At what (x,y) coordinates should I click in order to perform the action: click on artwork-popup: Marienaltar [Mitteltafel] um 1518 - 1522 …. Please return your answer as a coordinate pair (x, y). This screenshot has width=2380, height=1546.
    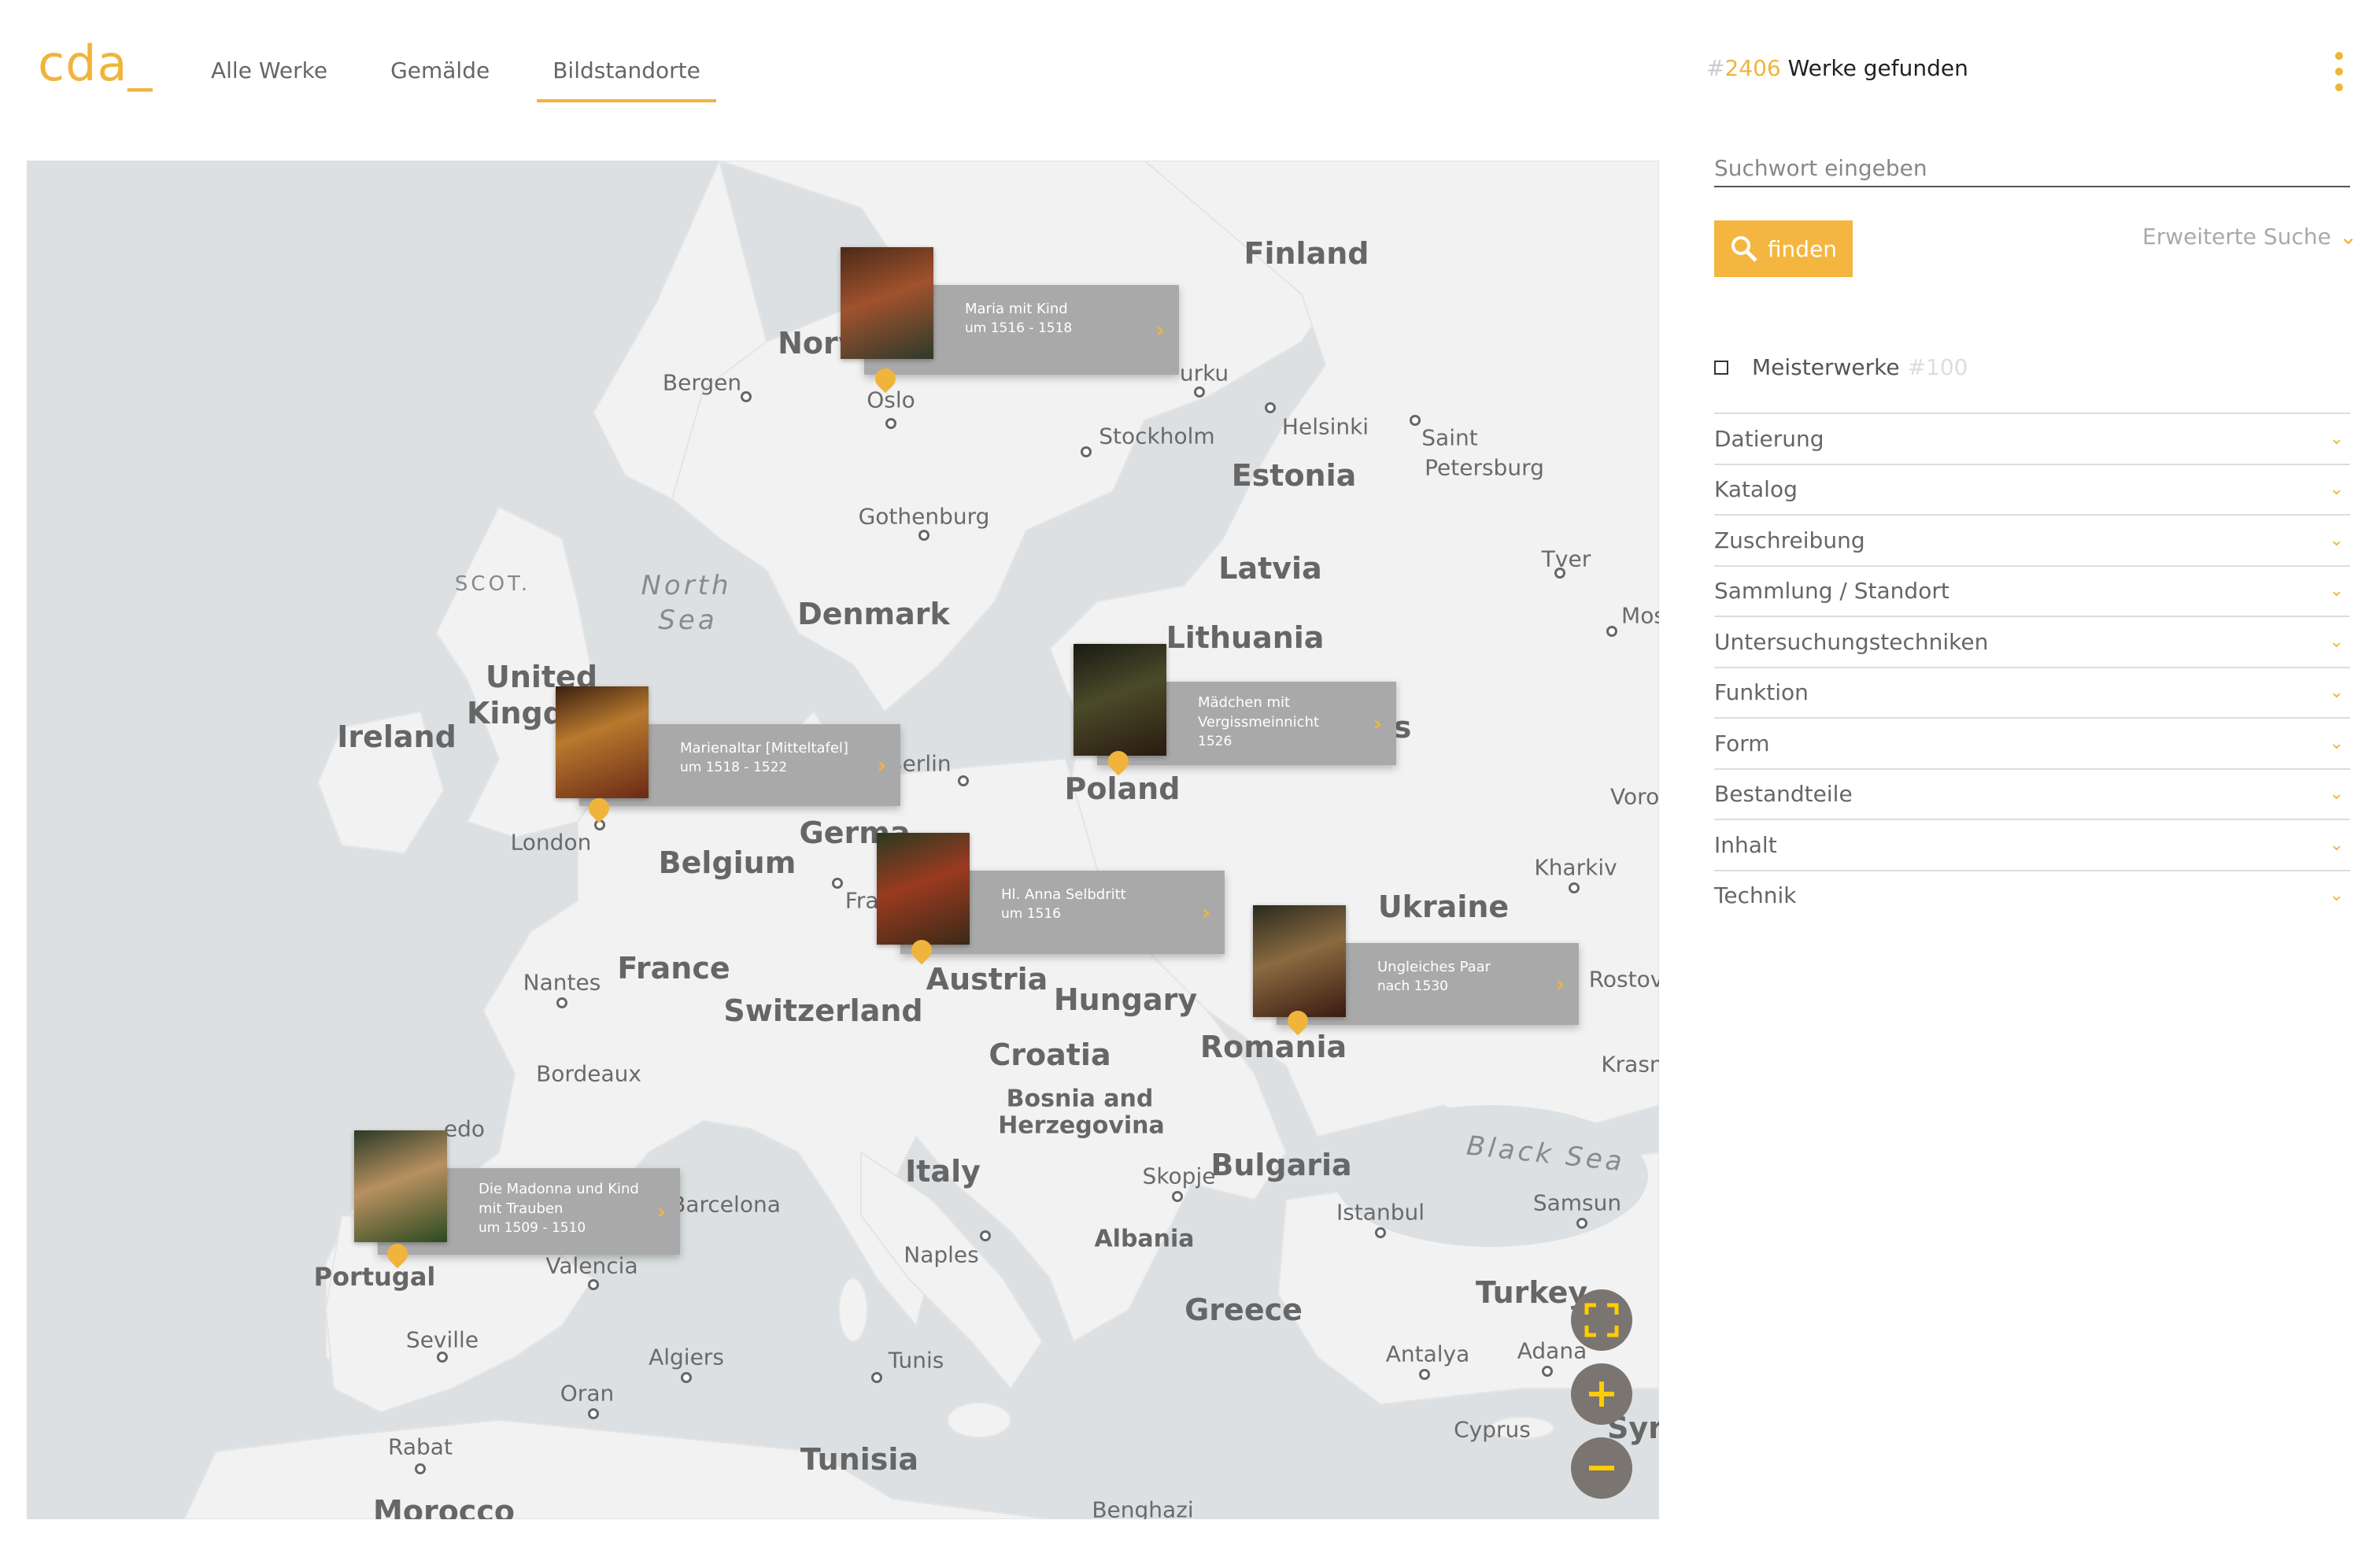
    Looking at the image, I should click on (728, 746).